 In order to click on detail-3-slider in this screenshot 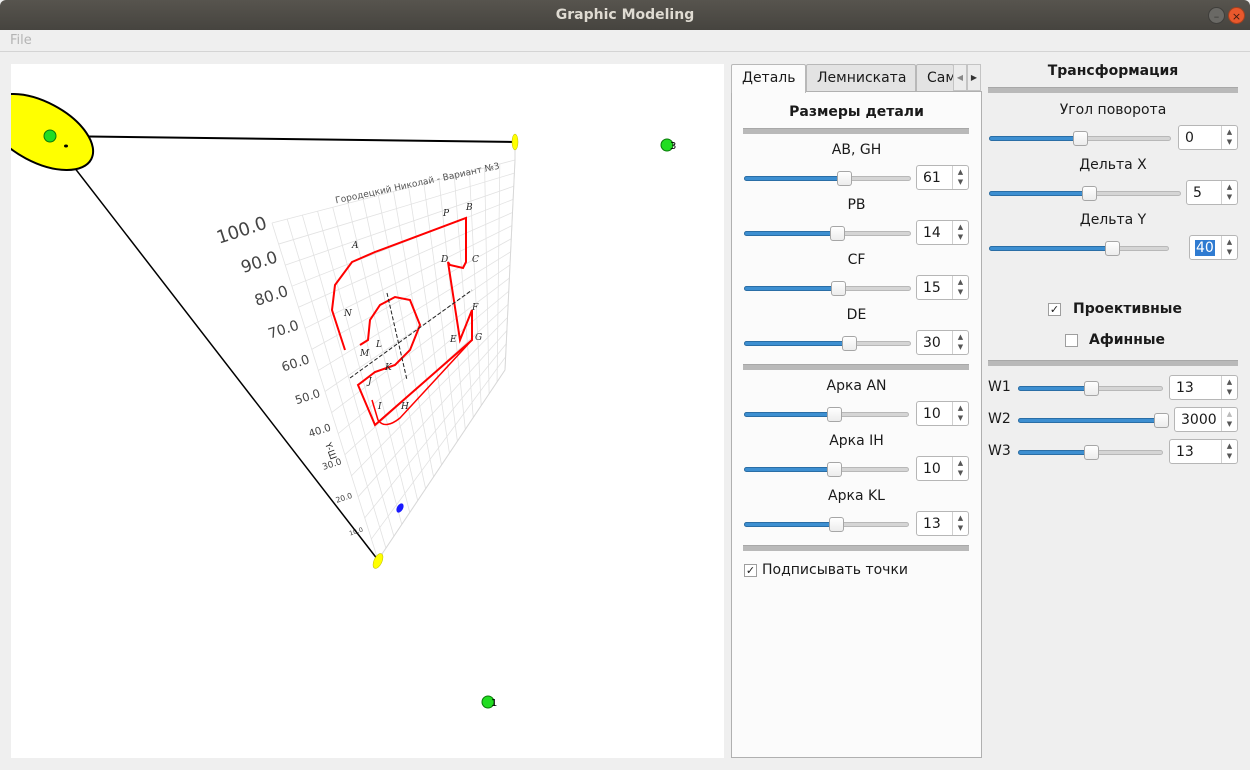, I will do `click(827, 343)`.